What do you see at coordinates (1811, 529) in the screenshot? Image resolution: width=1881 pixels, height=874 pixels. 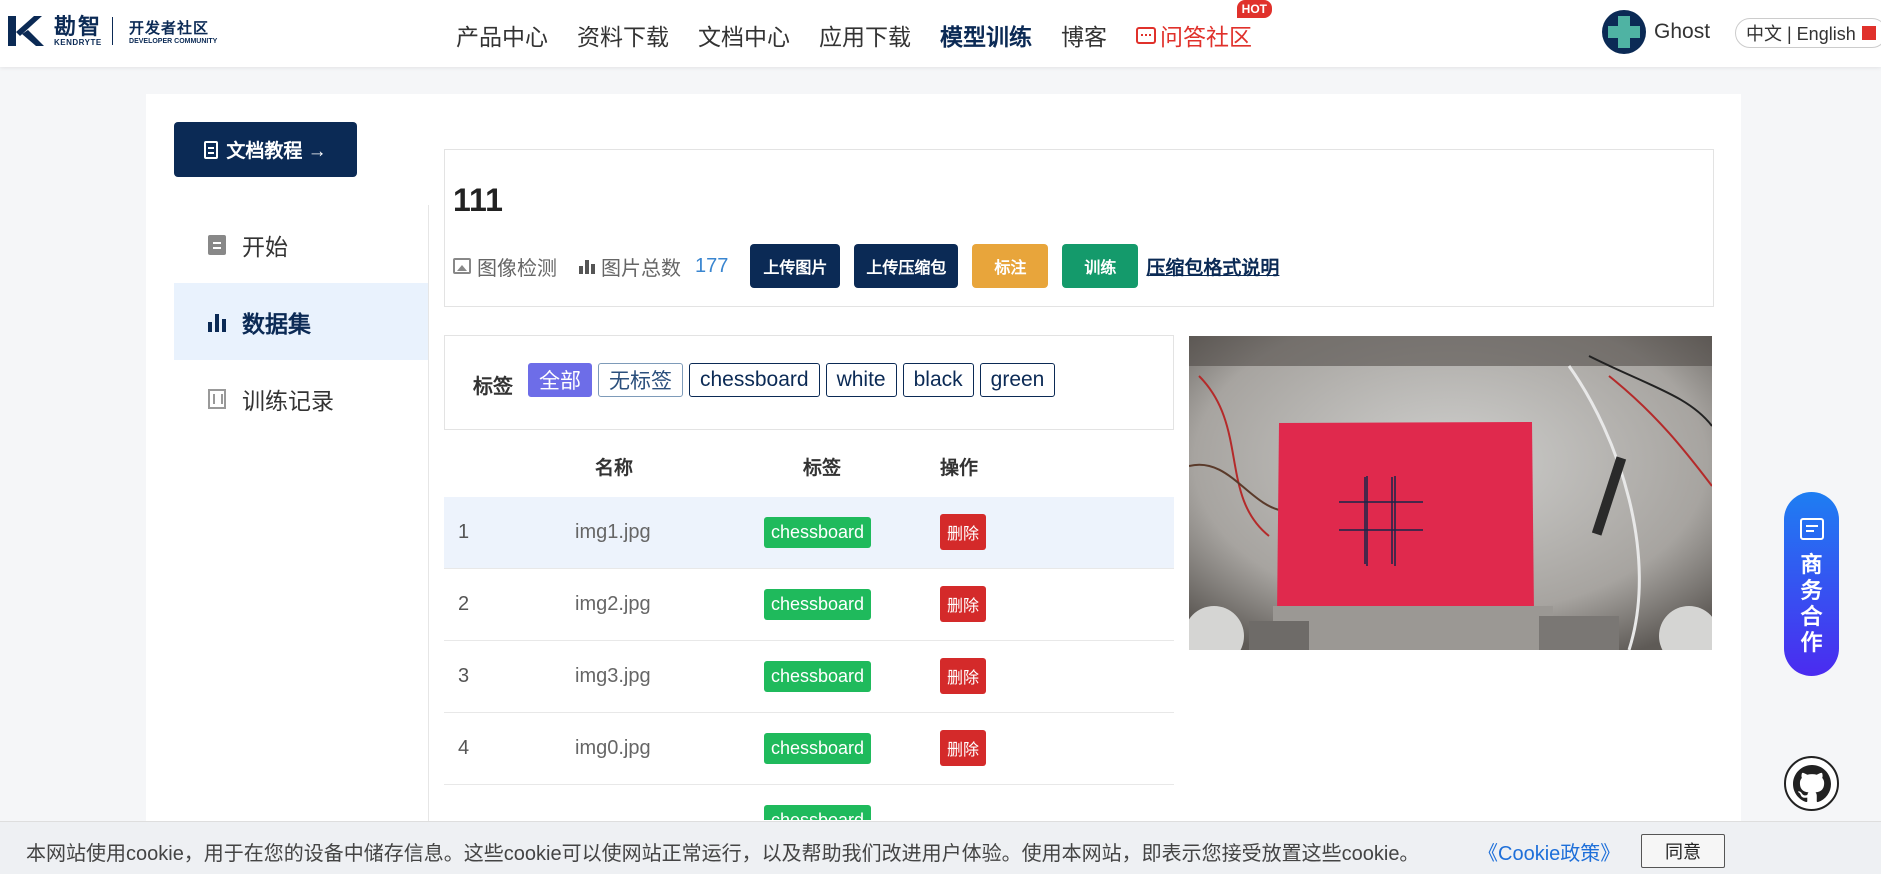 I see `message-icon` at bounding box center [1811, 529].